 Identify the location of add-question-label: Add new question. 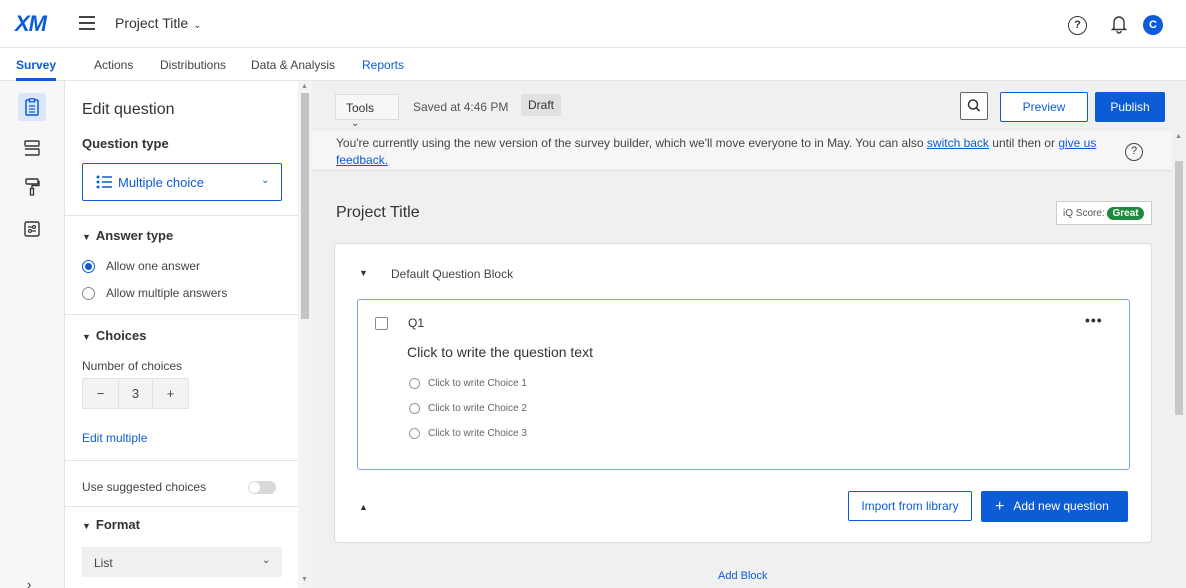
(1061, 506).